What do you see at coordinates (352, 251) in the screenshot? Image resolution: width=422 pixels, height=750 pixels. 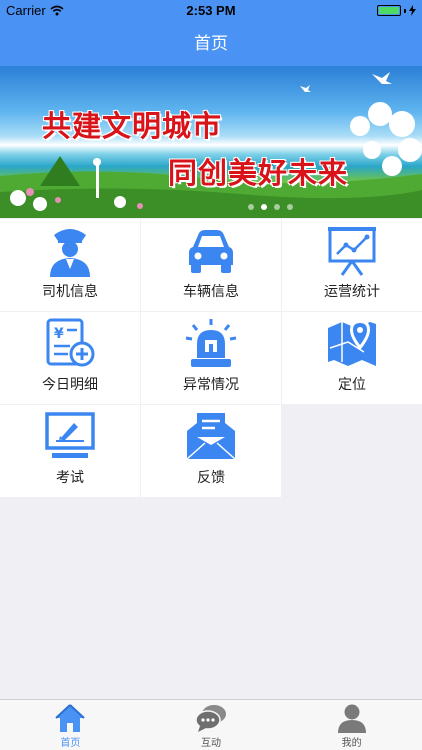 I see `chart-board-icon` at bounding box center [352, 251].